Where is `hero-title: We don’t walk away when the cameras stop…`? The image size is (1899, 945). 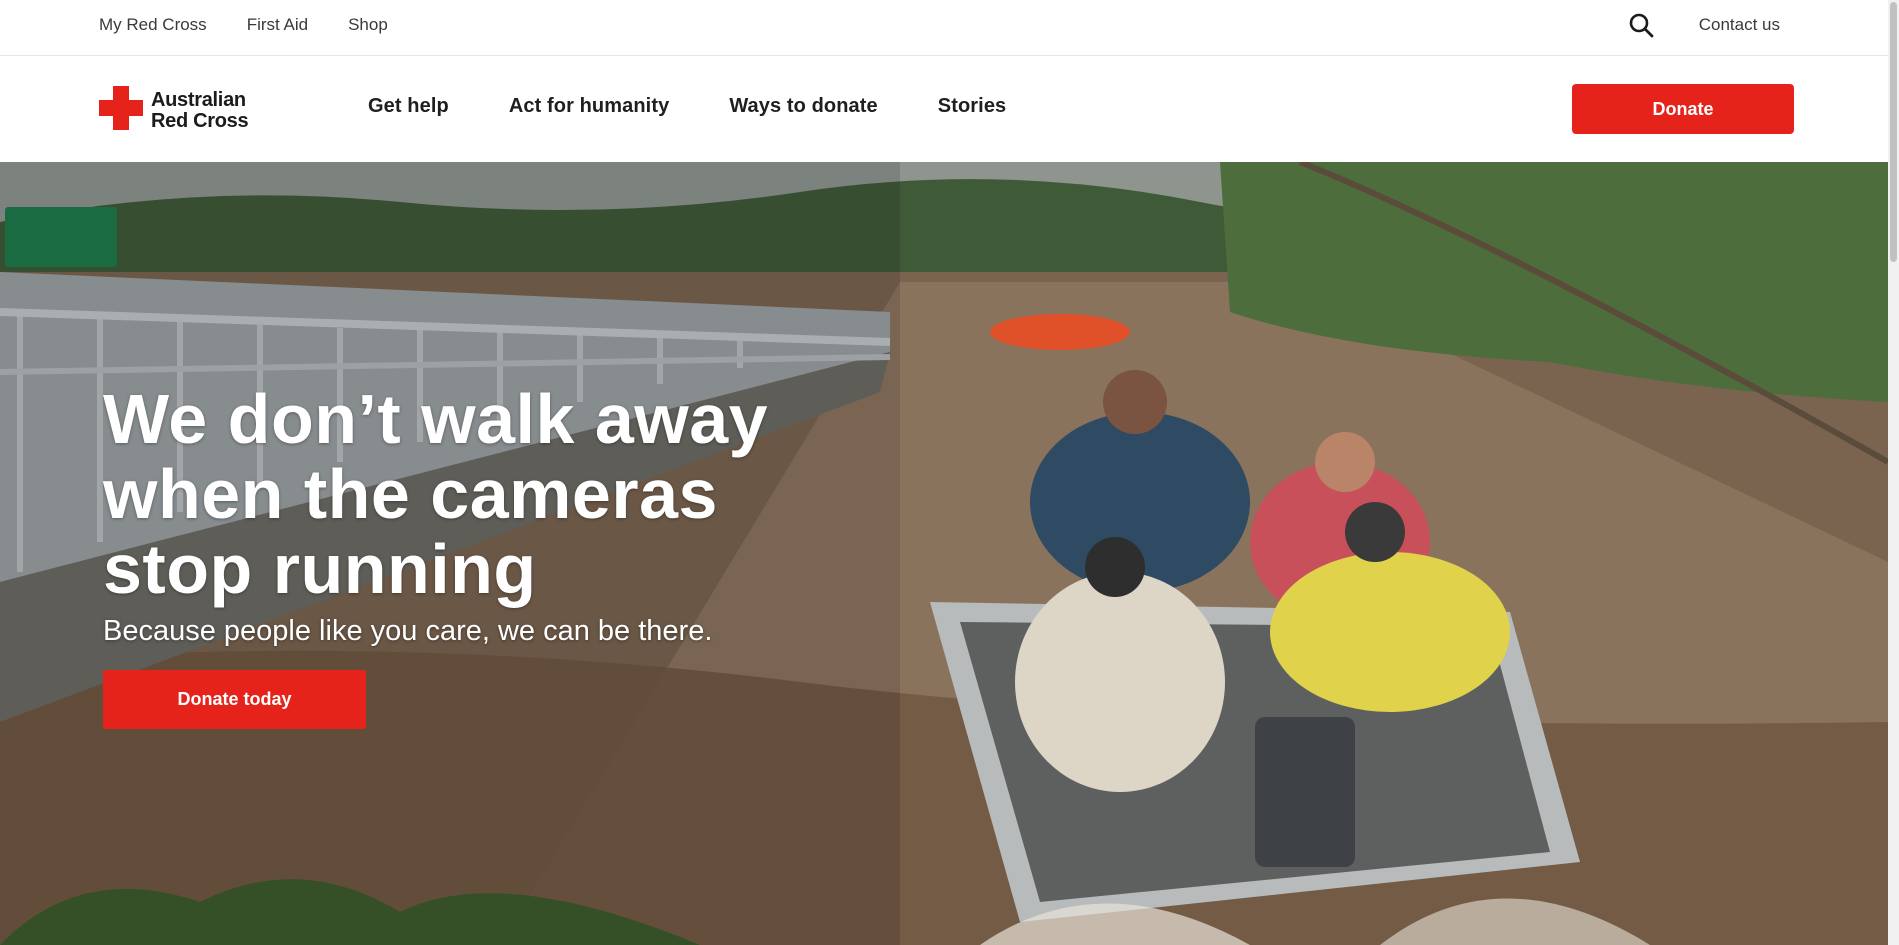
hero-title: We don’t walk away when the cameras stop… is located at coordinates (436, 494).